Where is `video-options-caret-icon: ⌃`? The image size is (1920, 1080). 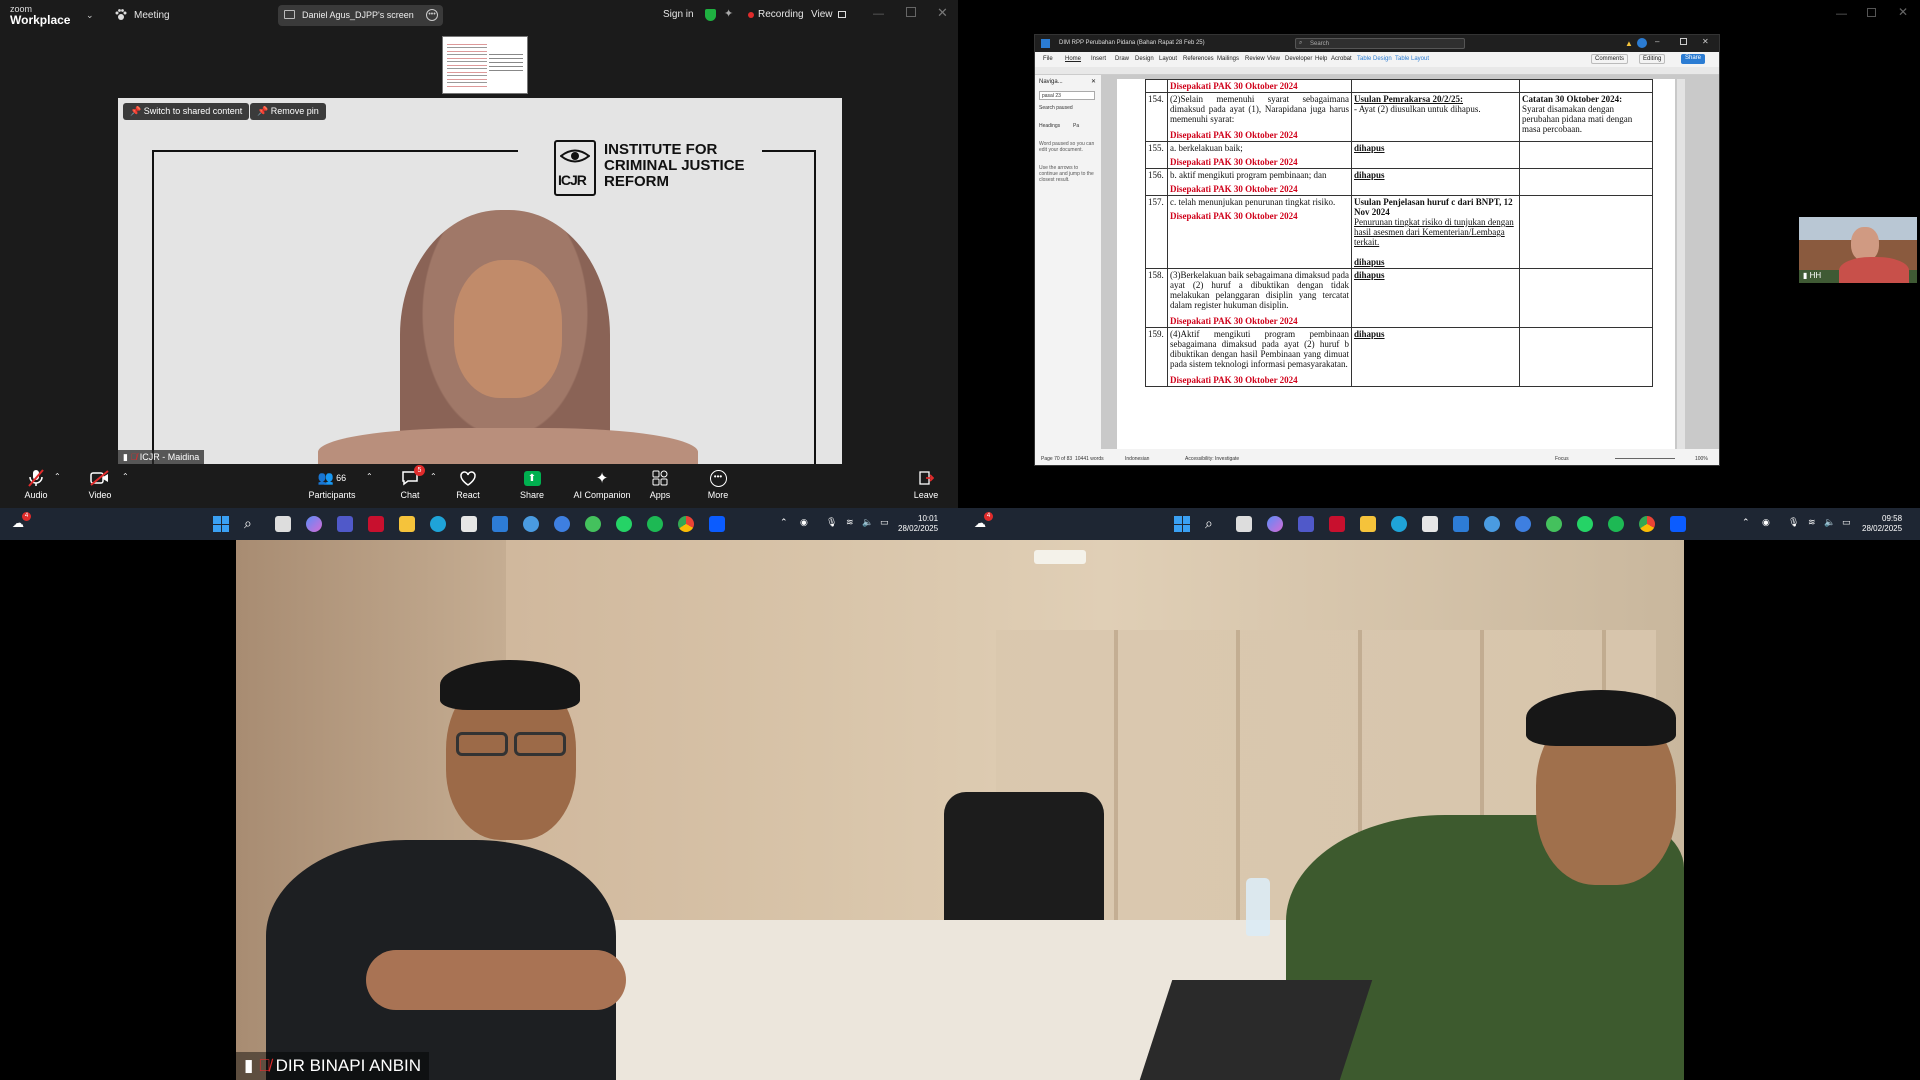 video-options-caret-icon: ⌃ is located at coordinates (125, 476).